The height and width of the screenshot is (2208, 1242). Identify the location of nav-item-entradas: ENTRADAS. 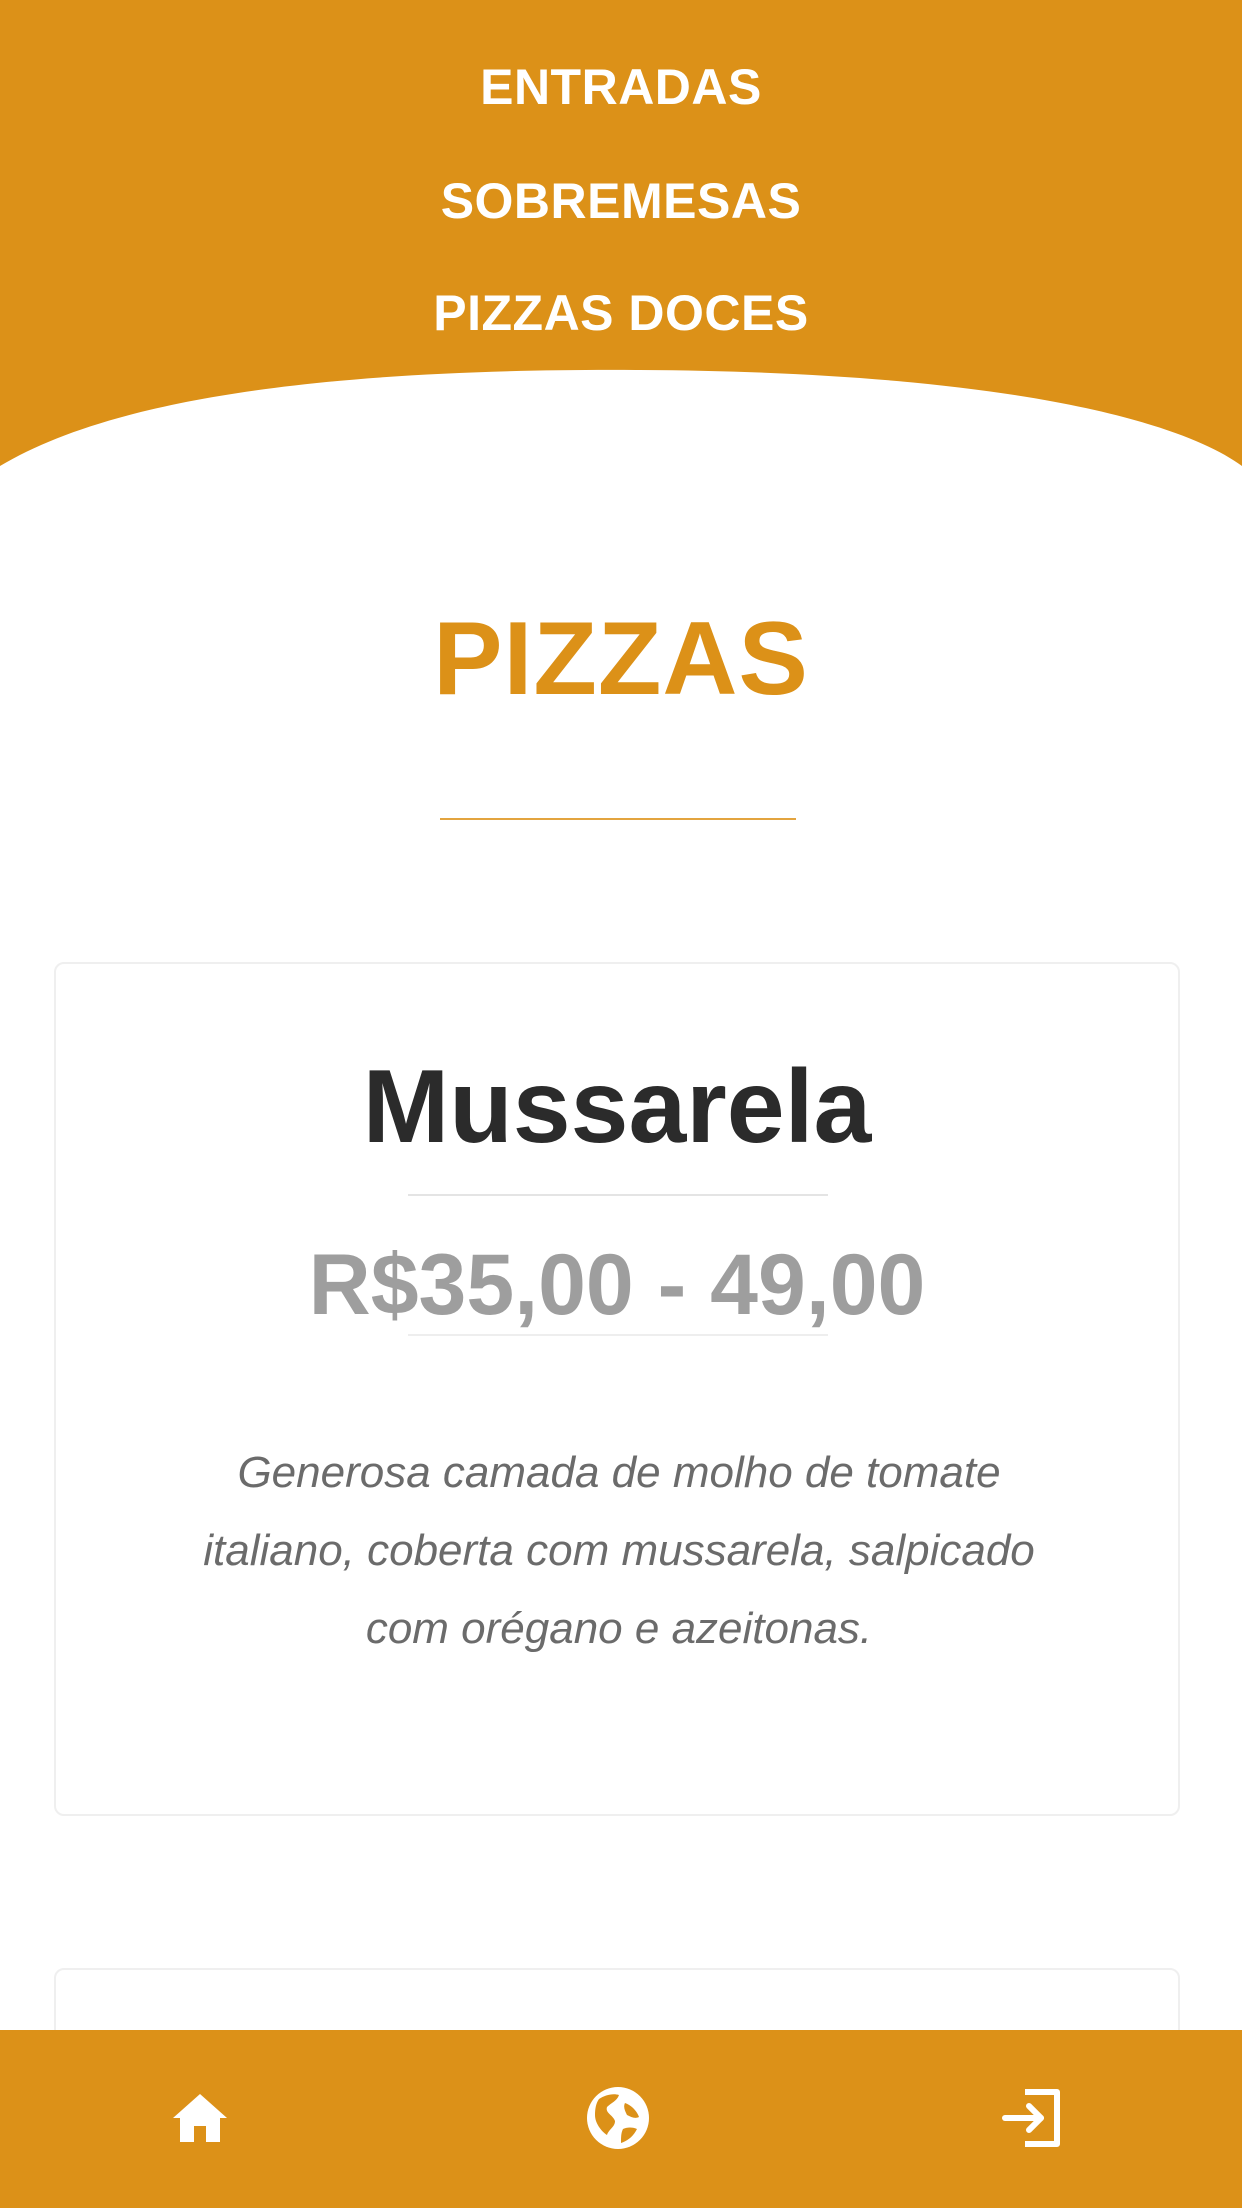
(621, 87).